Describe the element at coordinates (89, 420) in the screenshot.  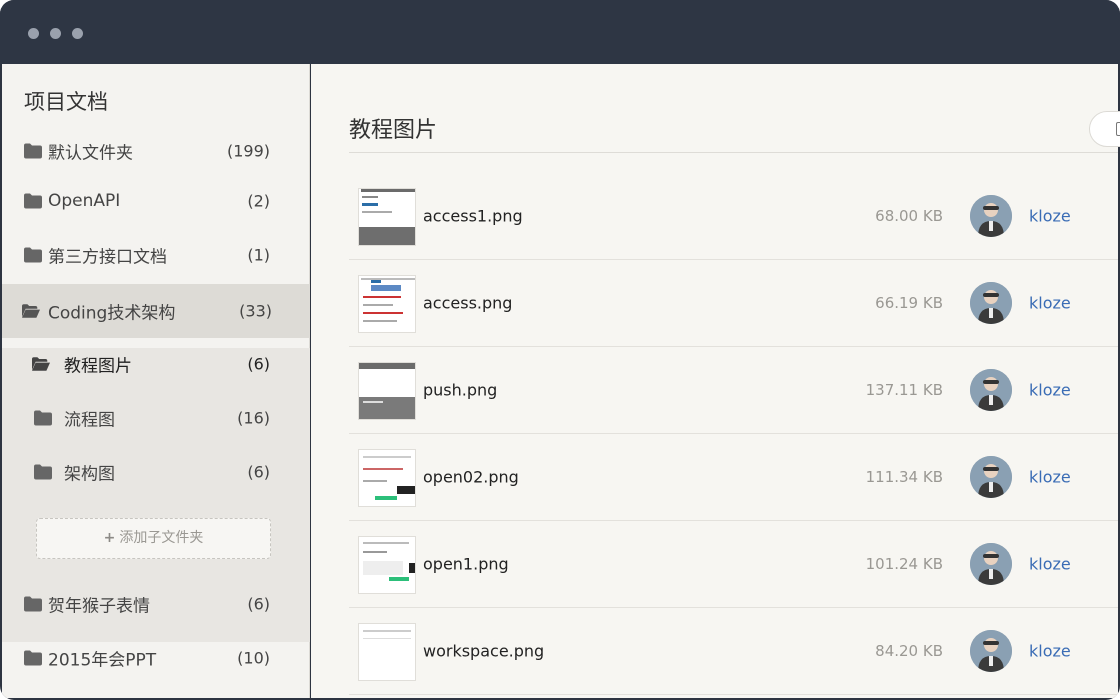
I see `folder-label: 流程图` at that location.